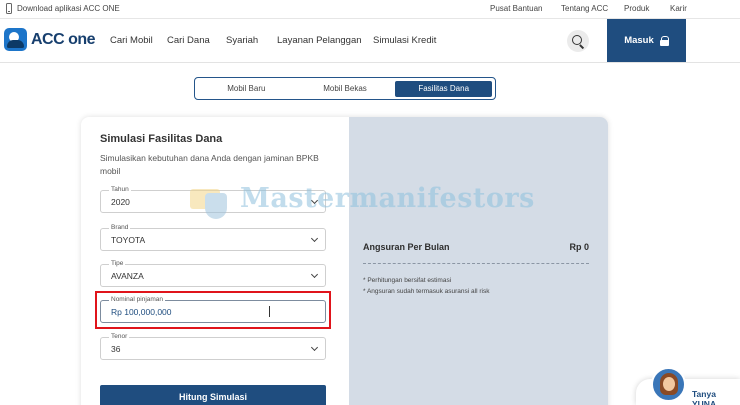 The height and width of the screenshot is (405, 740). Describe the element at coordinates (269, 311) in the screenshot. I see `text-cursor` at that location.